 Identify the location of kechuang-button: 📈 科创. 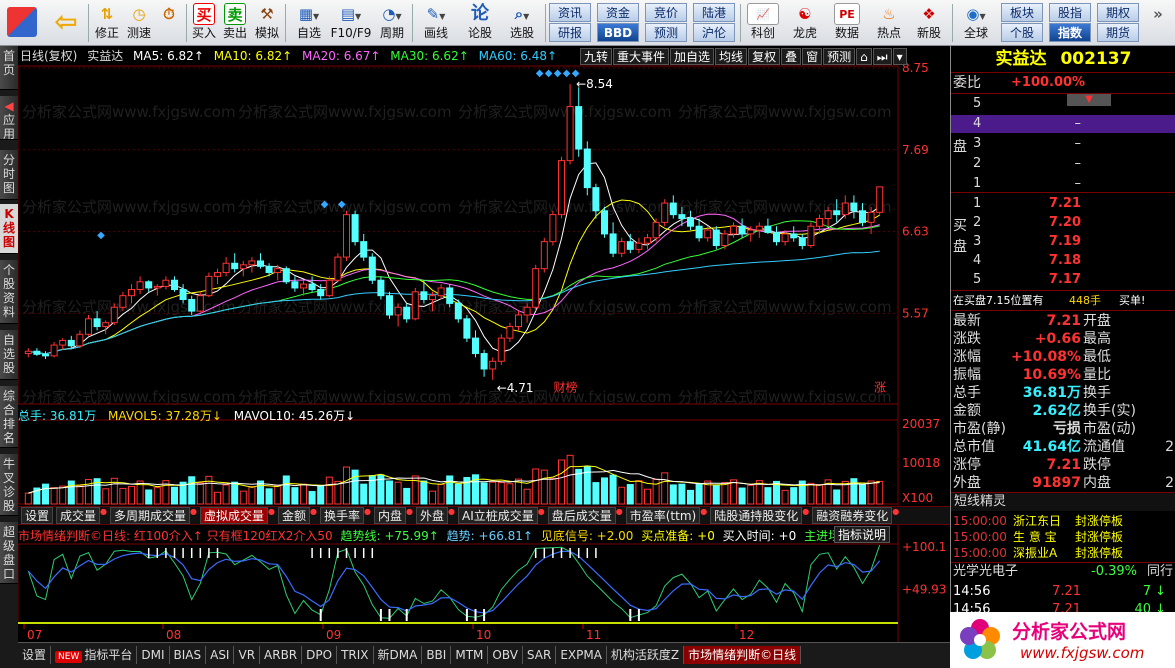
(763, 23).